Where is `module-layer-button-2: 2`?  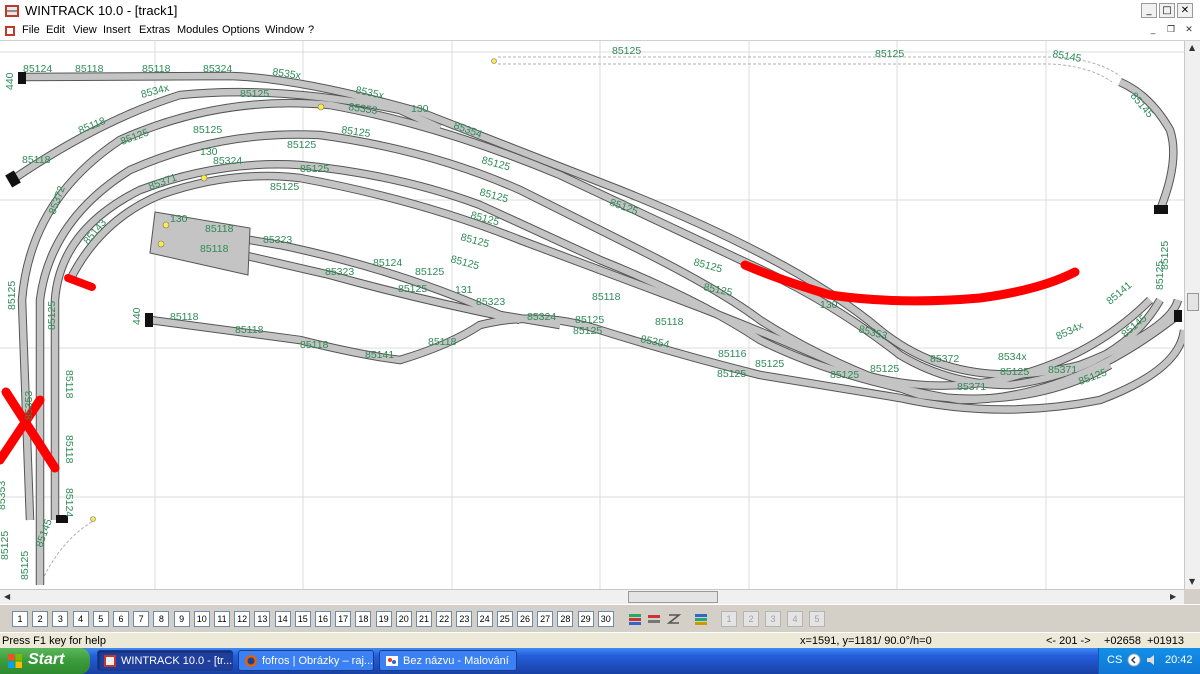 module-layer-button-2: 2 is located at coordinates (751, 619).